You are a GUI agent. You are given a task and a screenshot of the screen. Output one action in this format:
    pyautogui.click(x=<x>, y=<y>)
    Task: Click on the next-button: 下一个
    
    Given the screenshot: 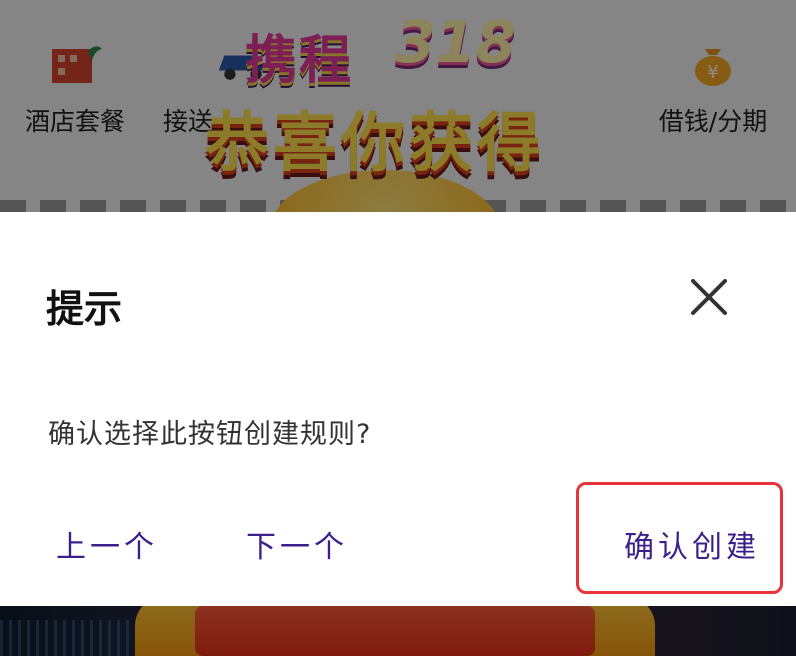 What is the action you would take?
    pyautogui.click(x=297, y=544)
    